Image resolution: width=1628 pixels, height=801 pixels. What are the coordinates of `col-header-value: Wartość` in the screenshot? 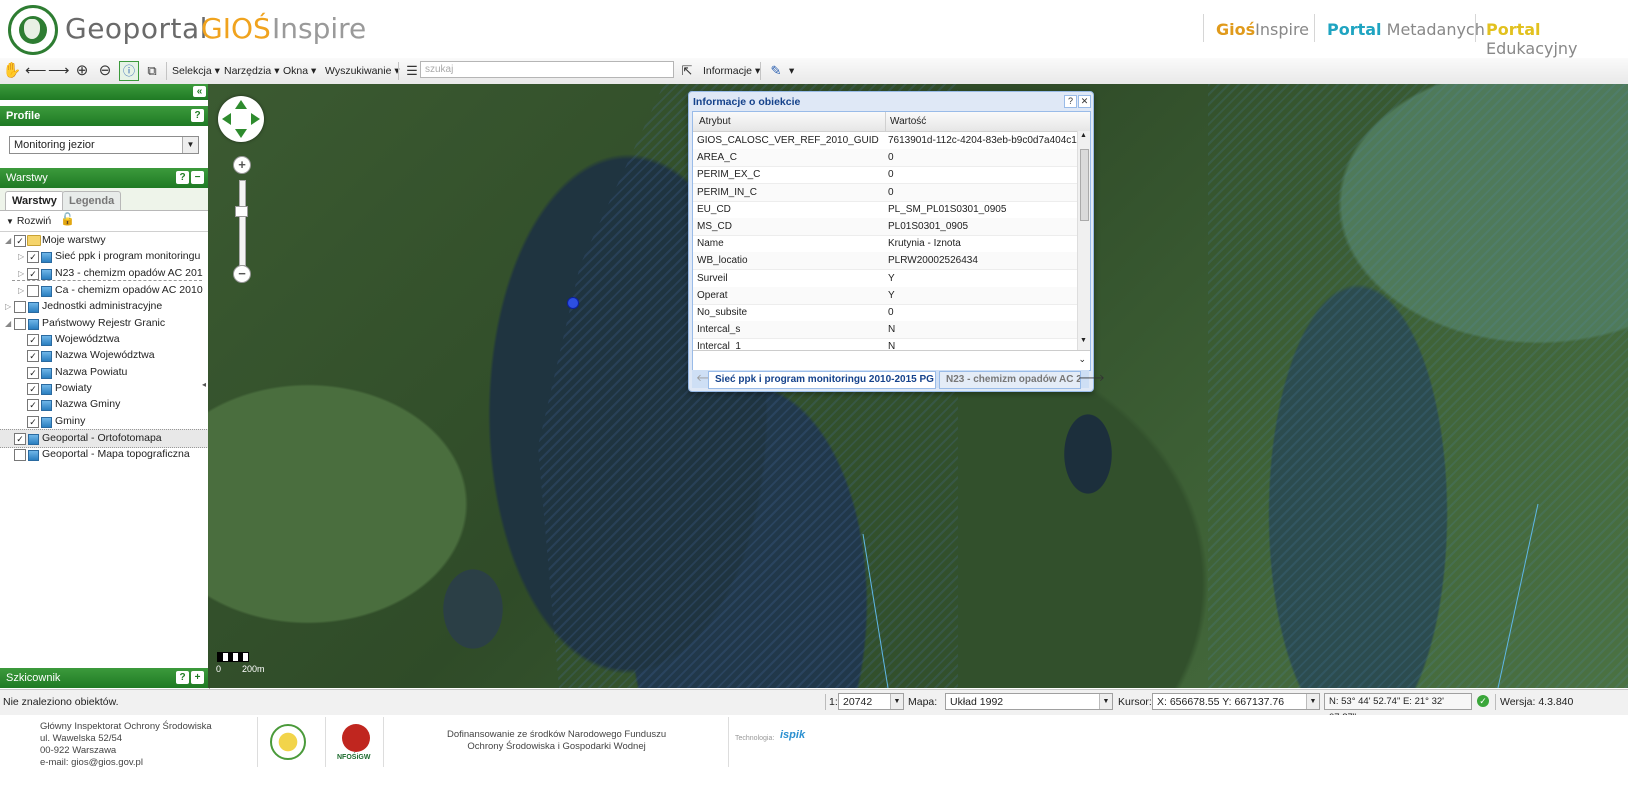 It's located at (908, 121).